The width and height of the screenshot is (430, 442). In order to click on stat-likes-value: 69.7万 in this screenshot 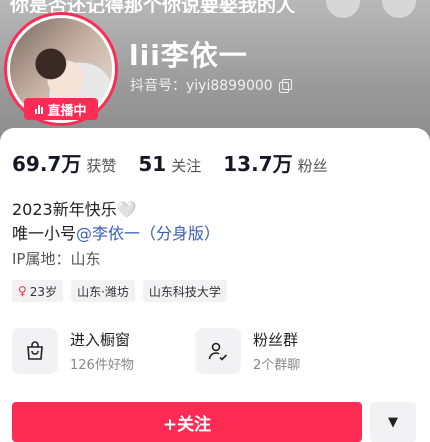, I will do `click(47, 164)`.